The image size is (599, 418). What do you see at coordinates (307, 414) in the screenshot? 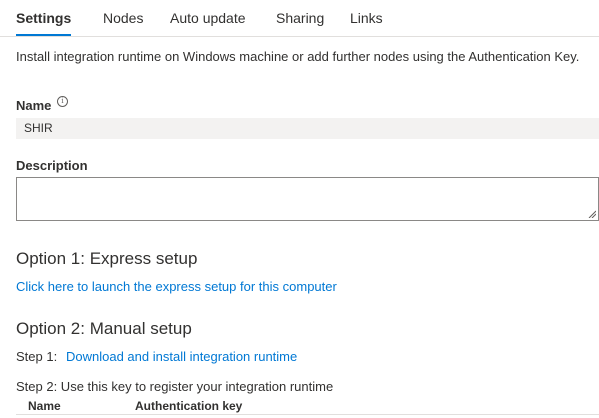
I see `header-divider` at bounding box center [307, 414].